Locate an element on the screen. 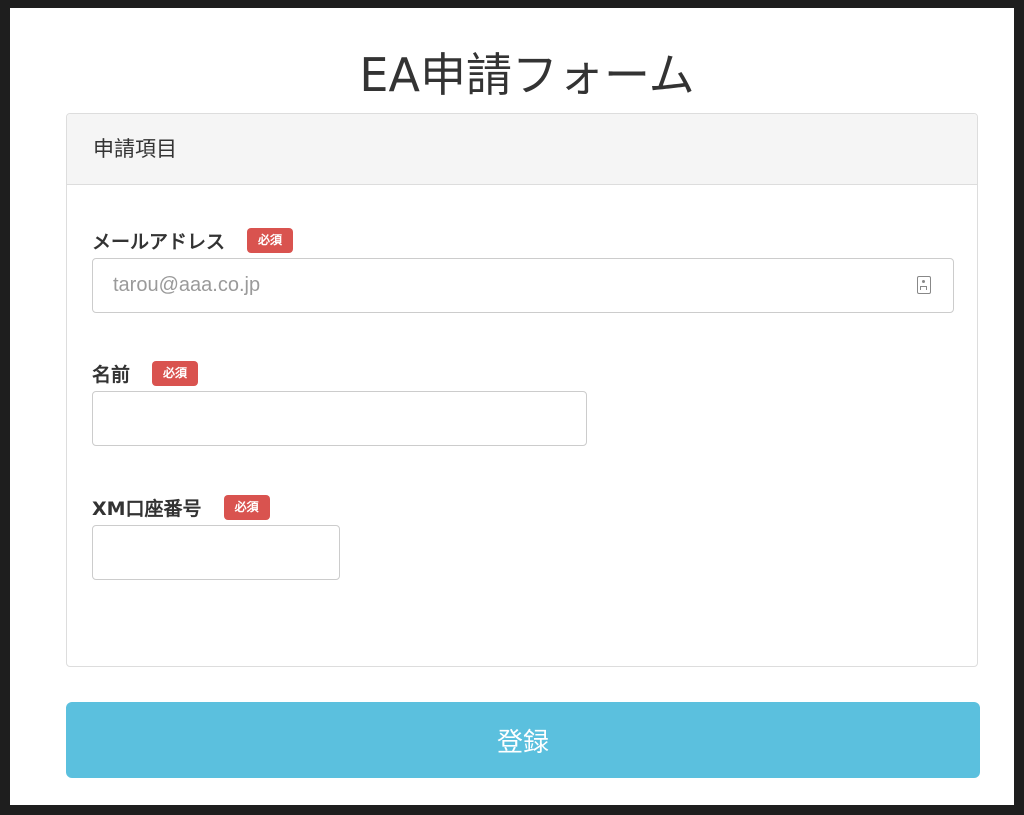 The image size is (1024, 815). name-field-box is located at coordinates (339, 418).